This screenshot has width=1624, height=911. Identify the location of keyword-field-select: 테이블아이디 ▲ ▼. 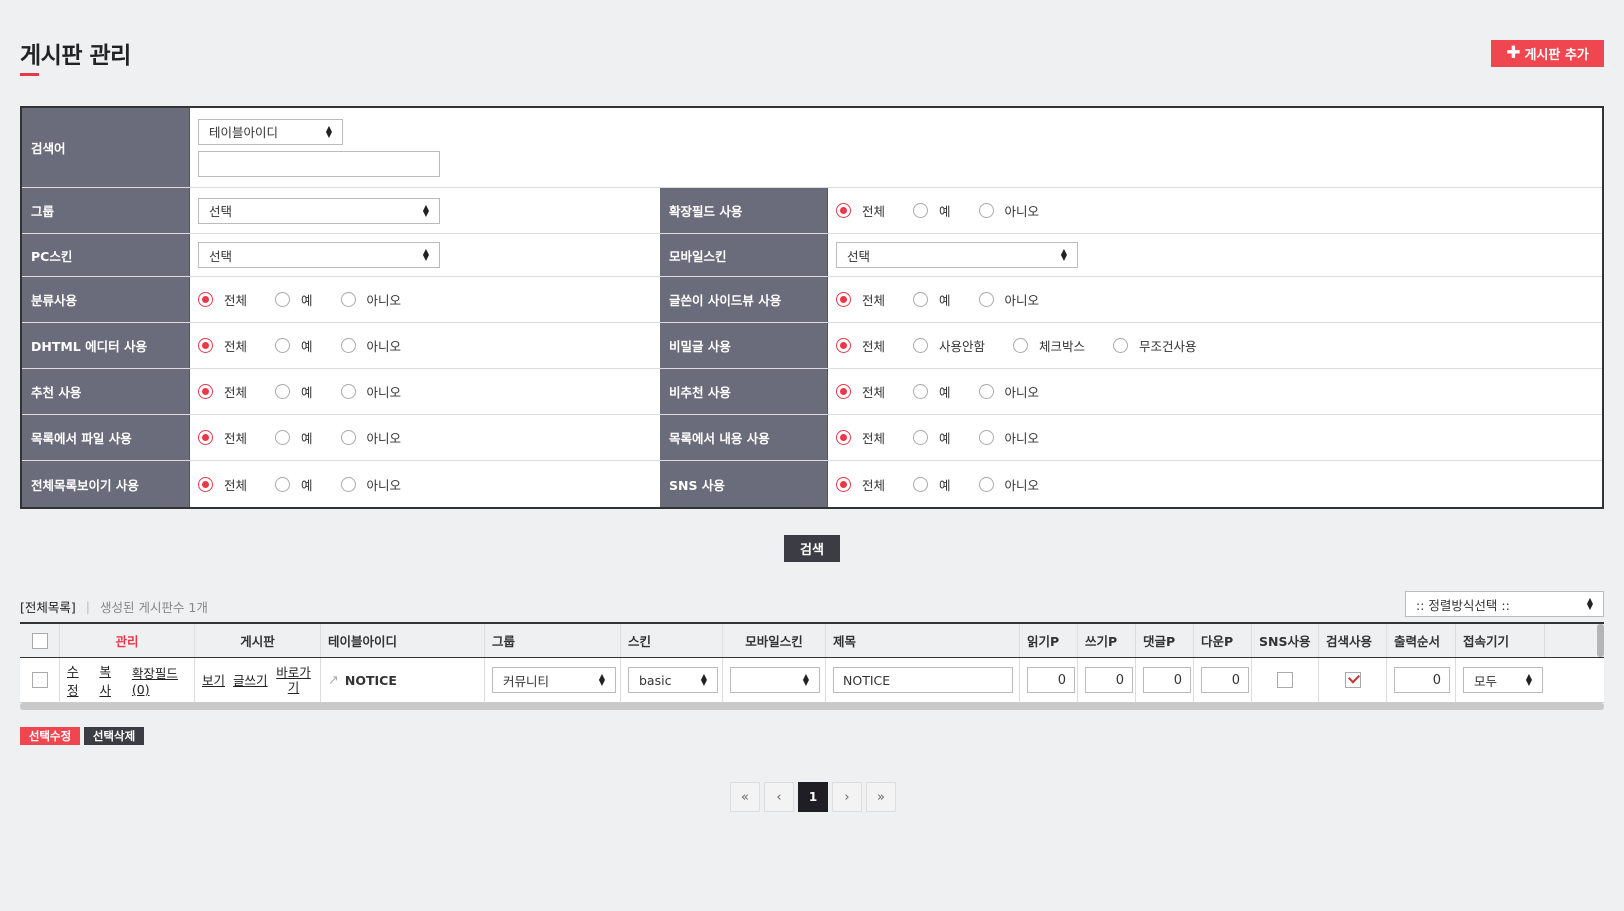
(270, 131).